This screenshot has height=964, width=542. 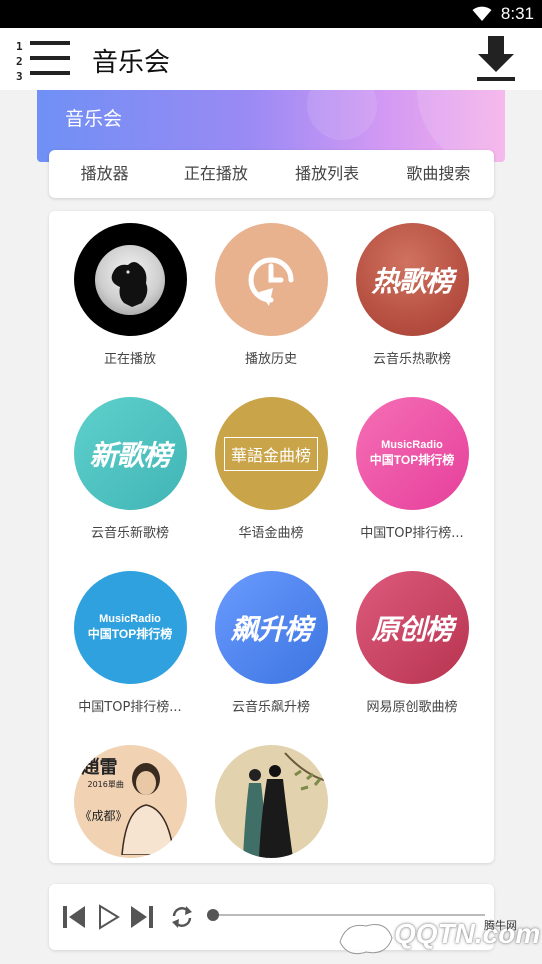 What do you see at coordinates (411, 359) in the screenshot?
I see `grid-item-label: 云音乐热歌榜` at bounding box center [411, 359].